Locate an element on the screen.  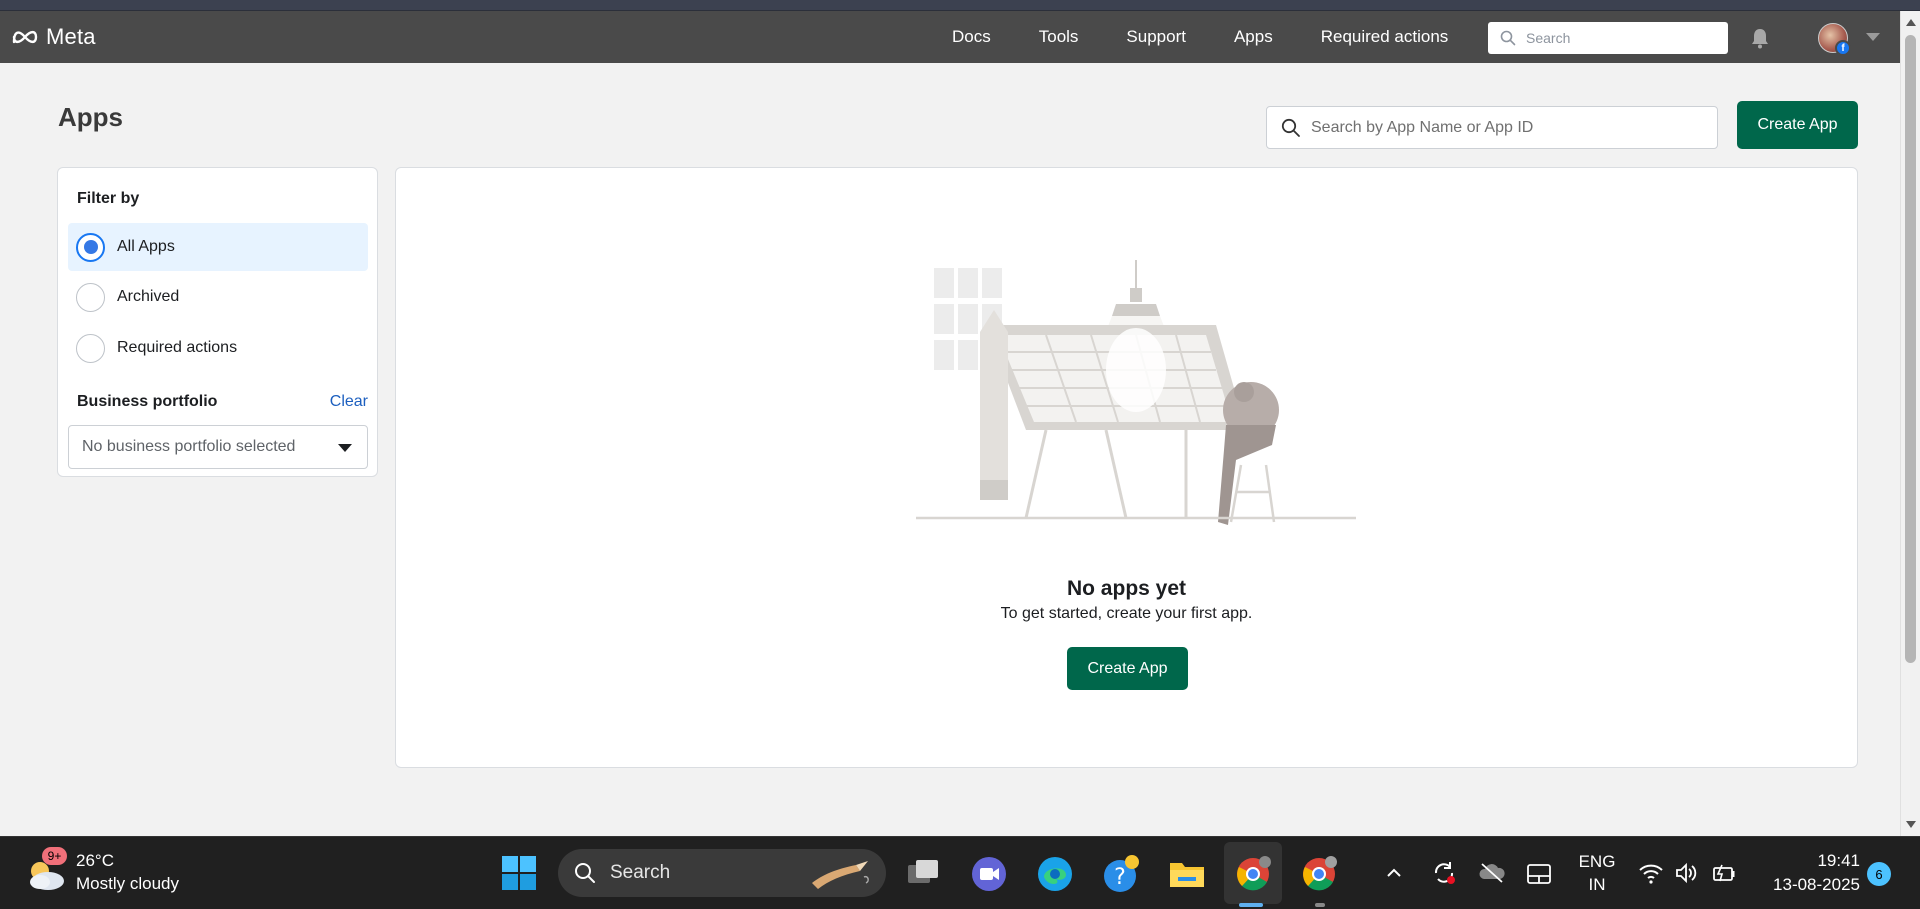
filter-title: Filter by is located at coordinates (108, 198).